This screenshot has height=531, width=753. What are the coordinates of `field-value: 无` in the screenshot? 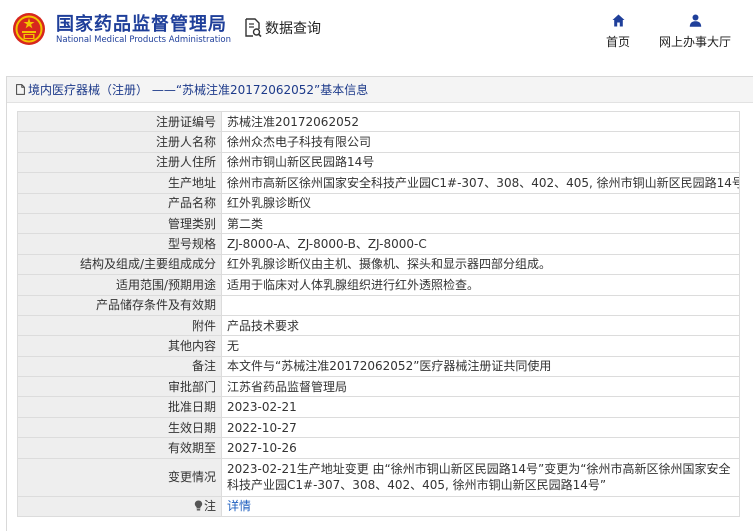 It's located at (480, 346).